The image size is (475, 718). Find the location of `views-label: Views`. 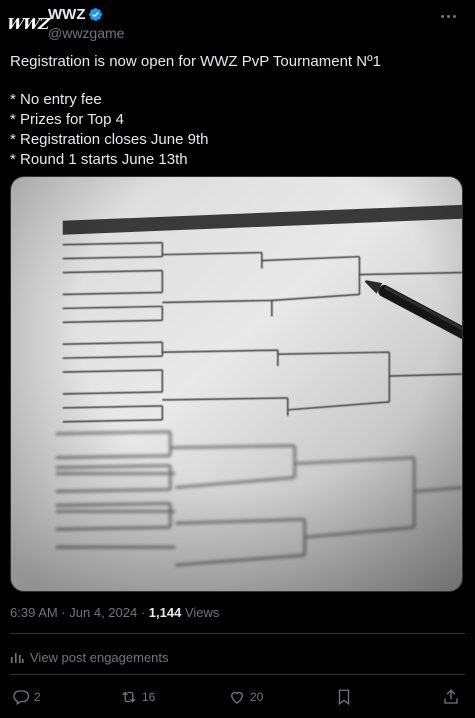

views-label: Views is located at coordinates (202, 612).